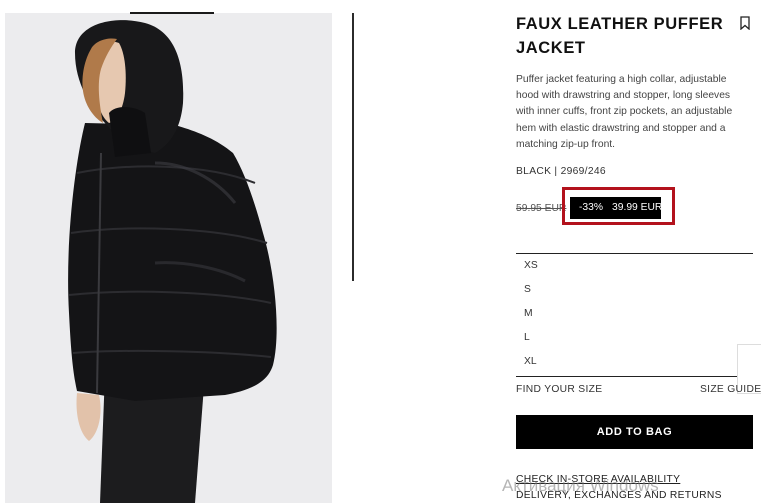 The height and width of the screenshot is (503, 761). Describe the element at coordinates (541, 208) in the screenshot. I see `old-price: 59.95 EUR` at that location.